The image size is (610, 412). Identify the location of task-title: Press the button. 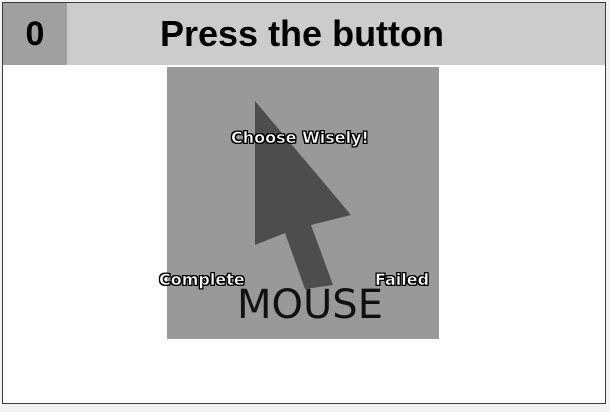
(302, 33).